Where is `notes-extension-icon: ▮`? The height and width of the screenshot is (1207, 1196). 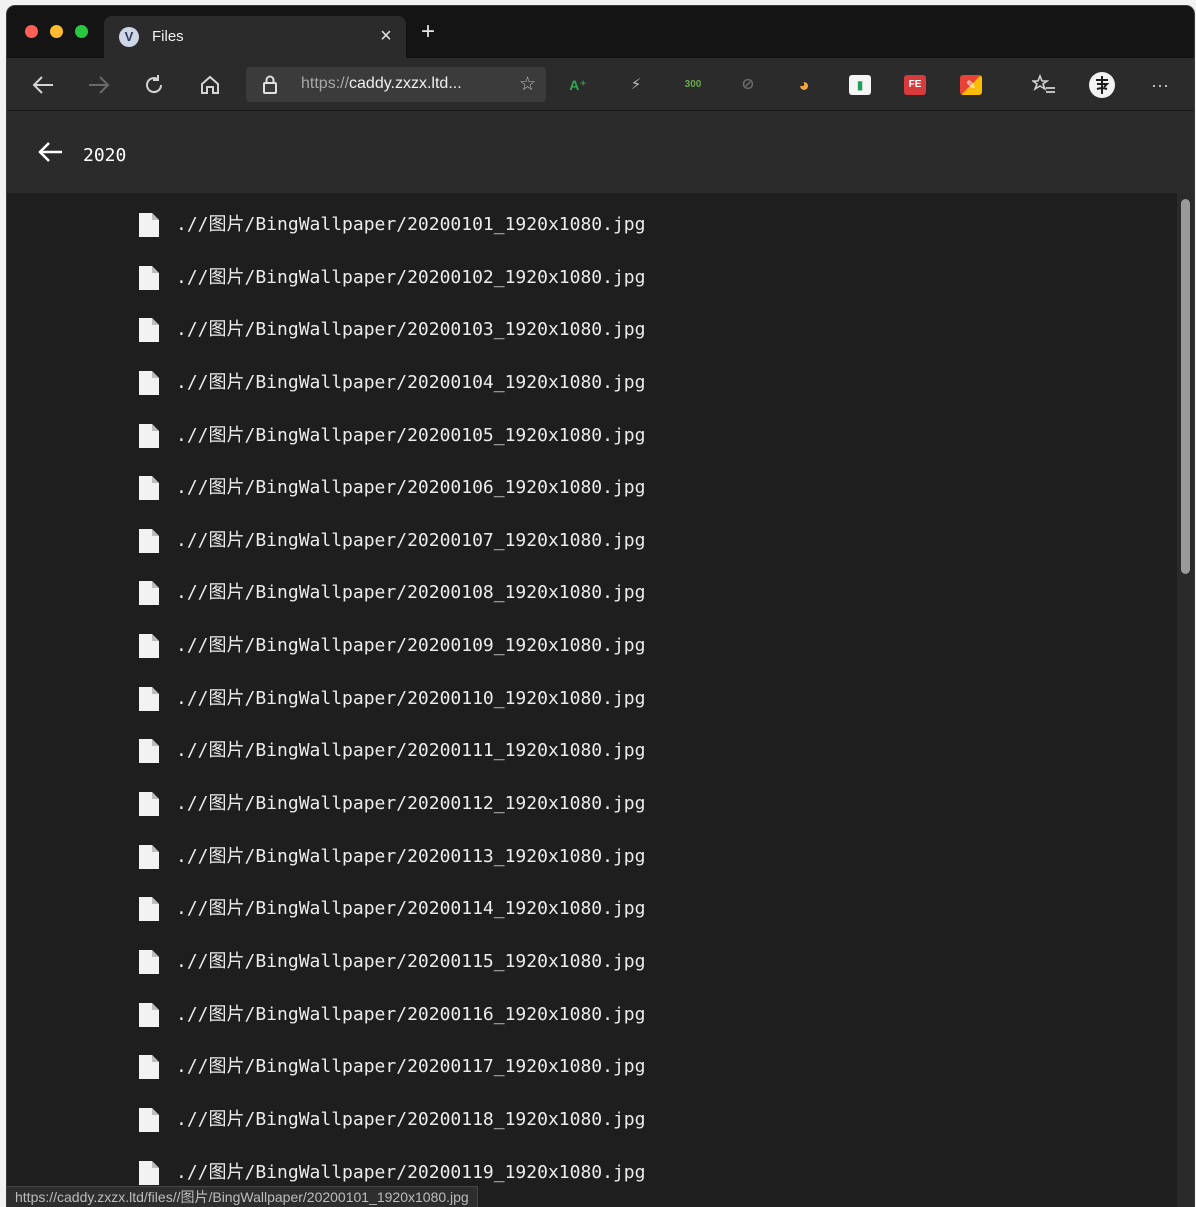
notes-extension-icon: ▮ is located at coordinates (860, 85).